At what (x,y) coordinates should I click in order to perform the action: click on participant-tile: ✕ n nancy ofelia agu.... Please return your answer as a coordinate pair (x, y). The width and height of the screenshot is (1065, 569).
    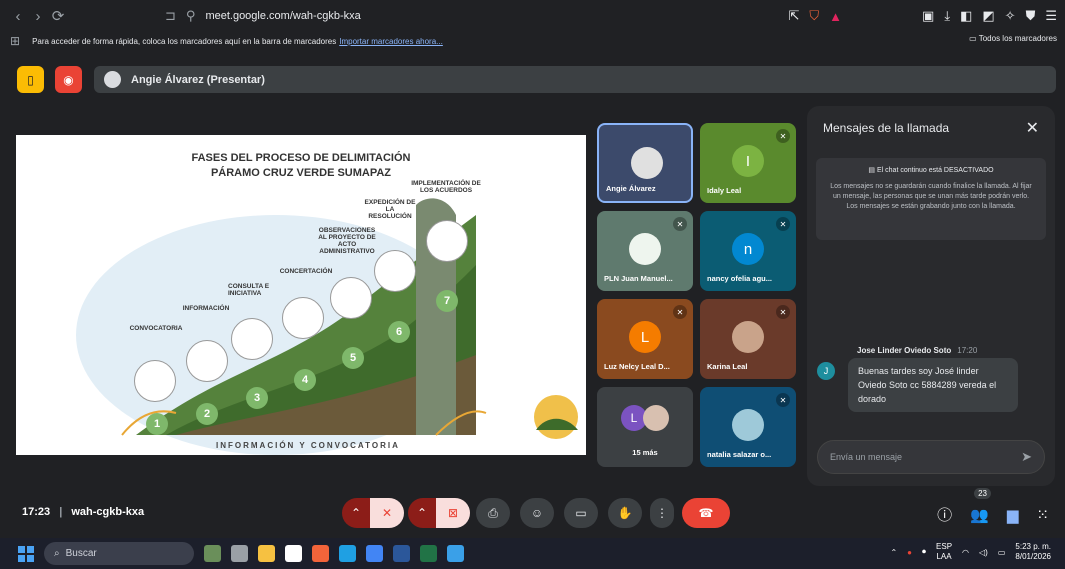
    Looking at the image, I should click on (748, 251).